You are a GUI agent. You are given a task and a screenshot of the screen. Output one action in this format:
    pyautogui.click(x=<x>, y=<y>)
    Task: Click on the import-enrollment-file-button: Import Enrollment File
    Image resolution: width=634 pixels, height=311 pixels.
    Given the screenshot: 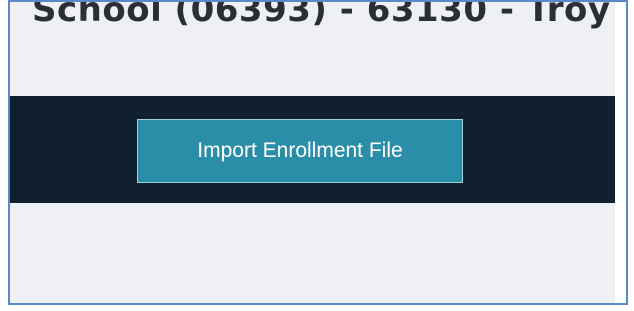 What is the action you would take?
    pyautogui.click(x=300, y=151)
    